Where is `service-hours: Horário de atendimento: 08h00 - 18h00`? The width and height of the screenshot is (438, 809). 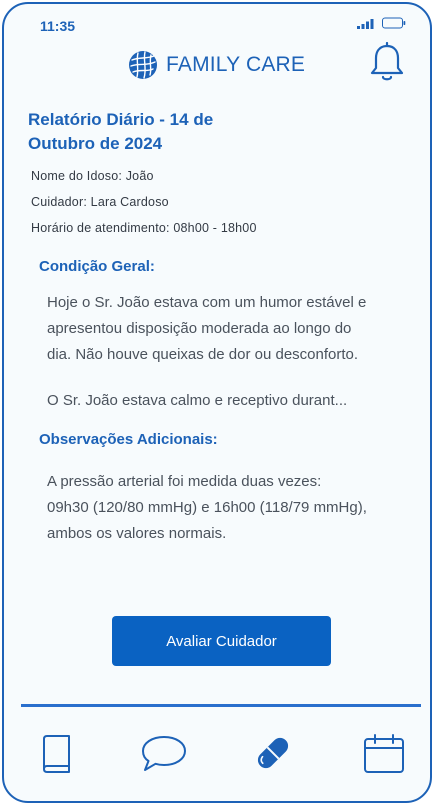 service-hours: Horário de atendimento: 08h00 - 18h00 is located at coordinates (144, 228).